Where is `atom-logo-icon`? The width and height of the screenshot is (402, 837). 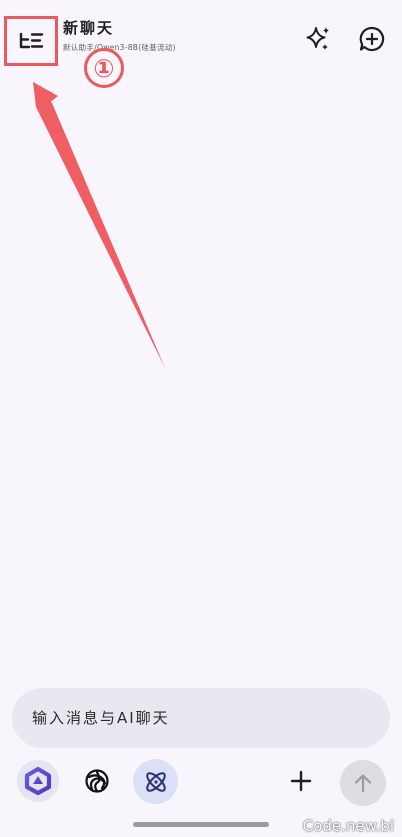 atom-logo-icon is located at coordinates (155, 781).